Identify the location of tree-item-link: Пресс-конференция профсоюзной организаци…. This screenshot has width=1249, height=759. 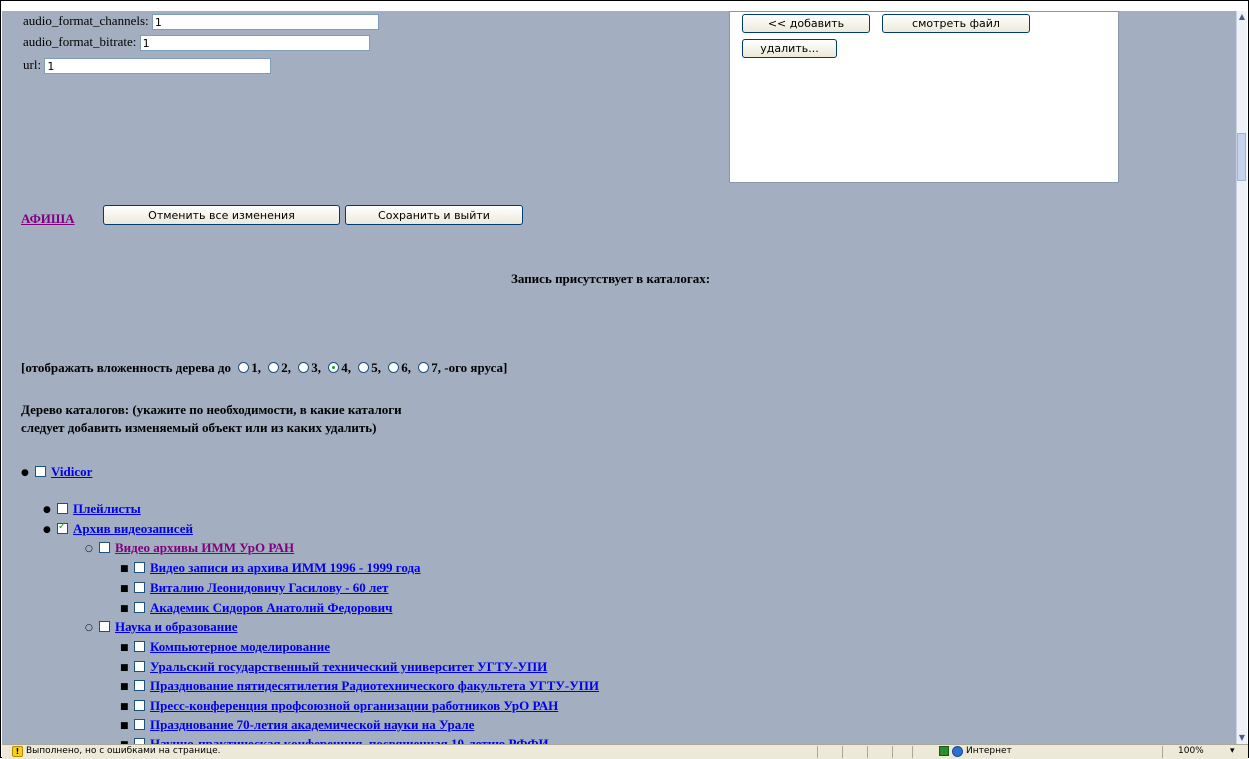
(354, 705).